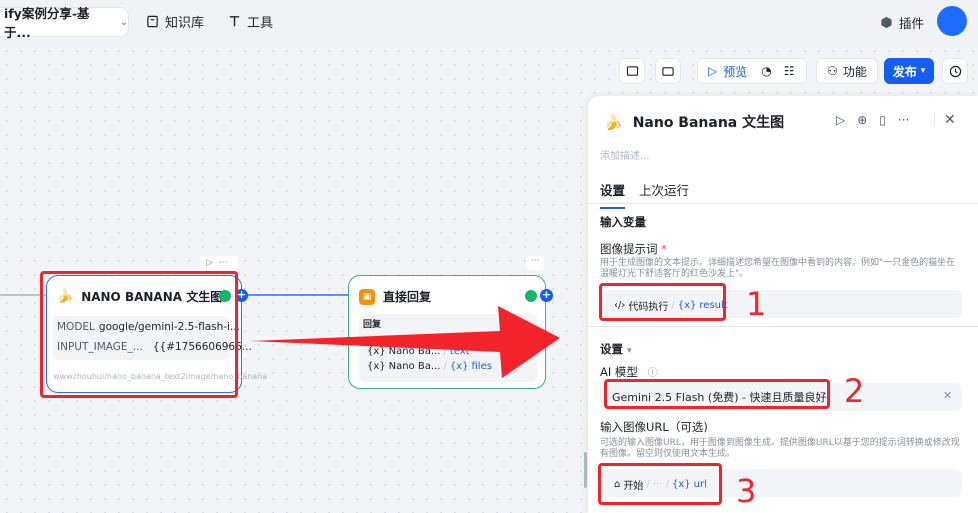 This screenshot has height=513, width=978. What do you see at coordinates (619, 372) in the screenshot?
I see `model-label-text: AI 模型` at bounding box center [619, 372].